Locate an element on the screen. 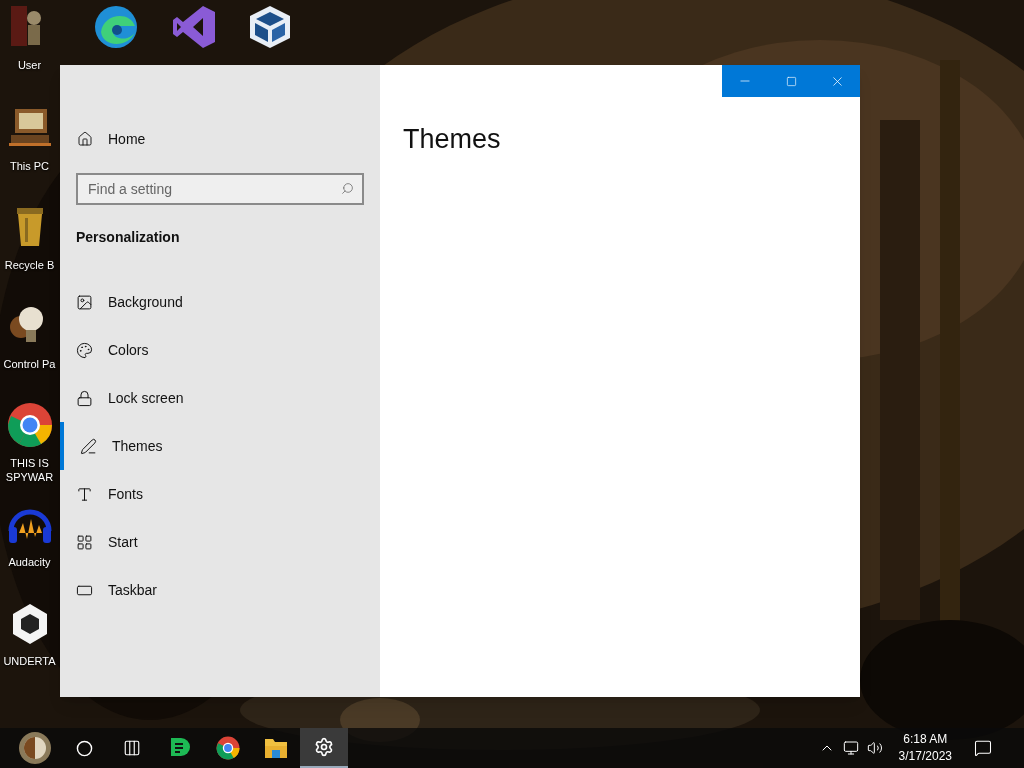  desktop-icon-label: UNDERTA is located at coordinates (29, 661).